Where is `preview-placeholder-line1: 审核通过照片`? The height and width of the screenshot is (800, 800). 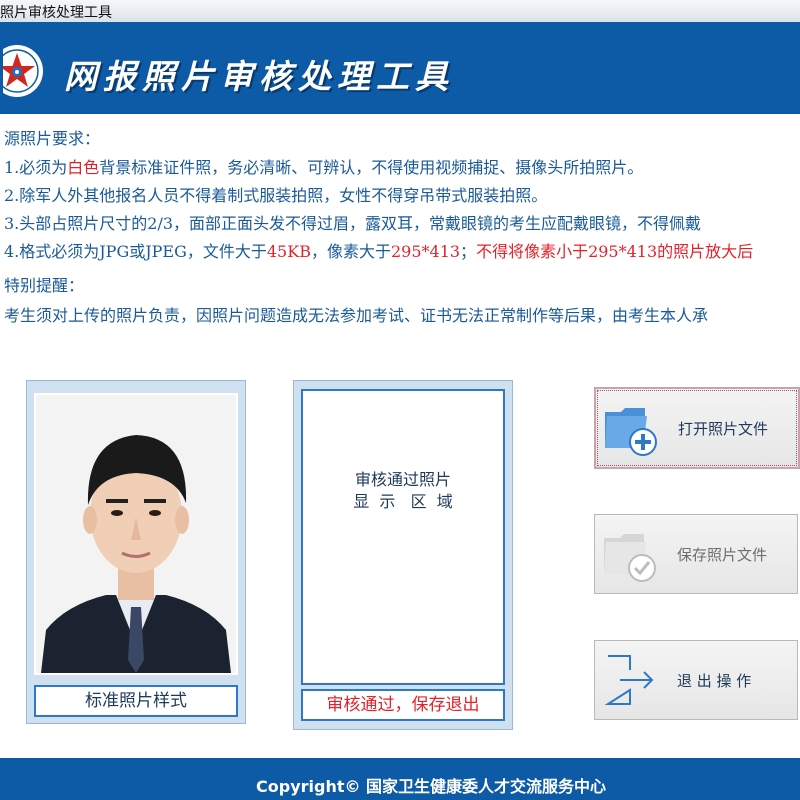
preview-placeholder-line1: 审核通过照片 is located at coordinates (402, 479).